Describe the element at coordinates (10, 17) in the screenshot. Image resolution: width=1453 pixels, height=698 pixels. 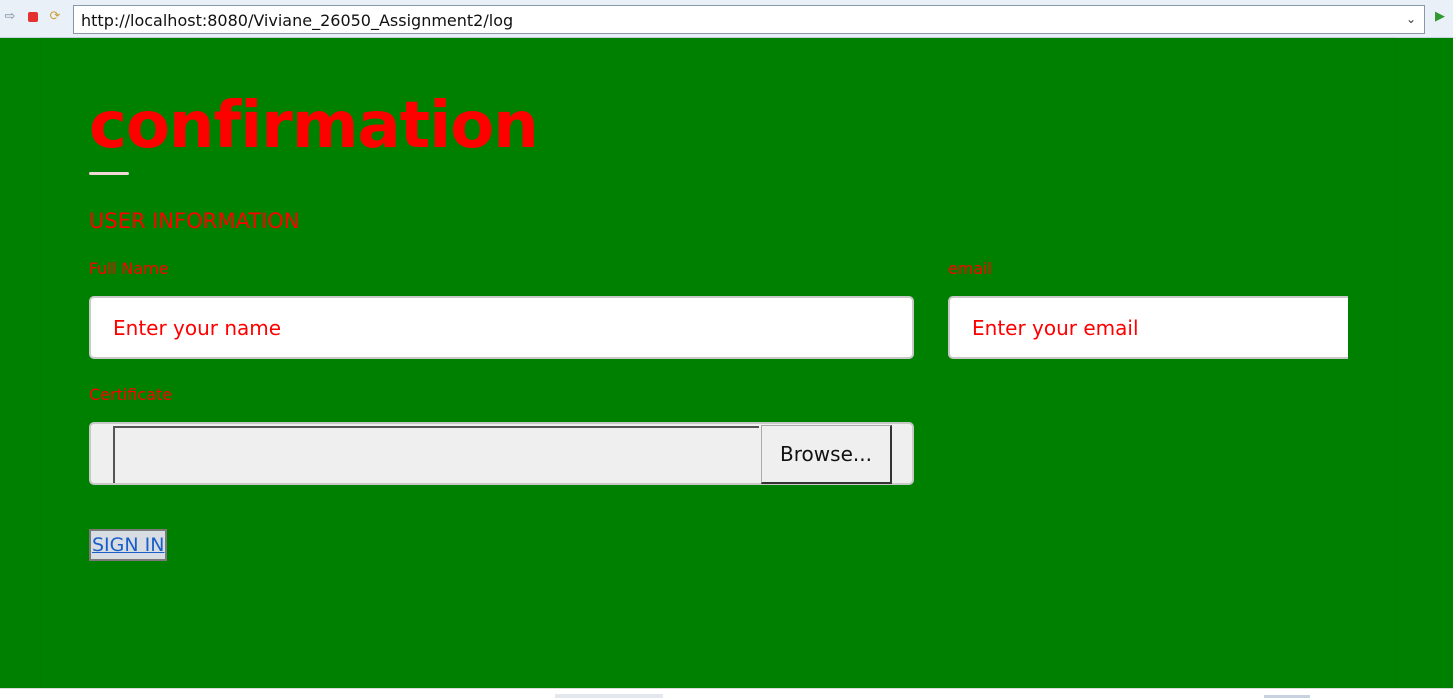
I see `forward-arrow-icon: ⇨` at that location.